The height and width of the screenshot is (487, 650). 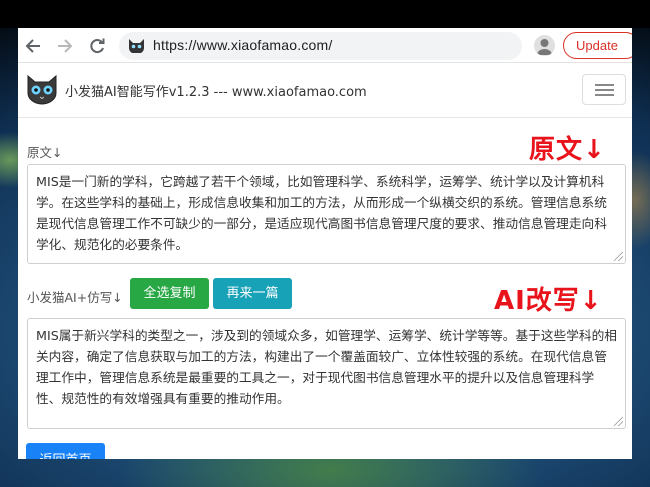 What do you see at coordinates (325, 14) in the screenshot?
I see `top-black-bar` at bounding box center [325, 14].